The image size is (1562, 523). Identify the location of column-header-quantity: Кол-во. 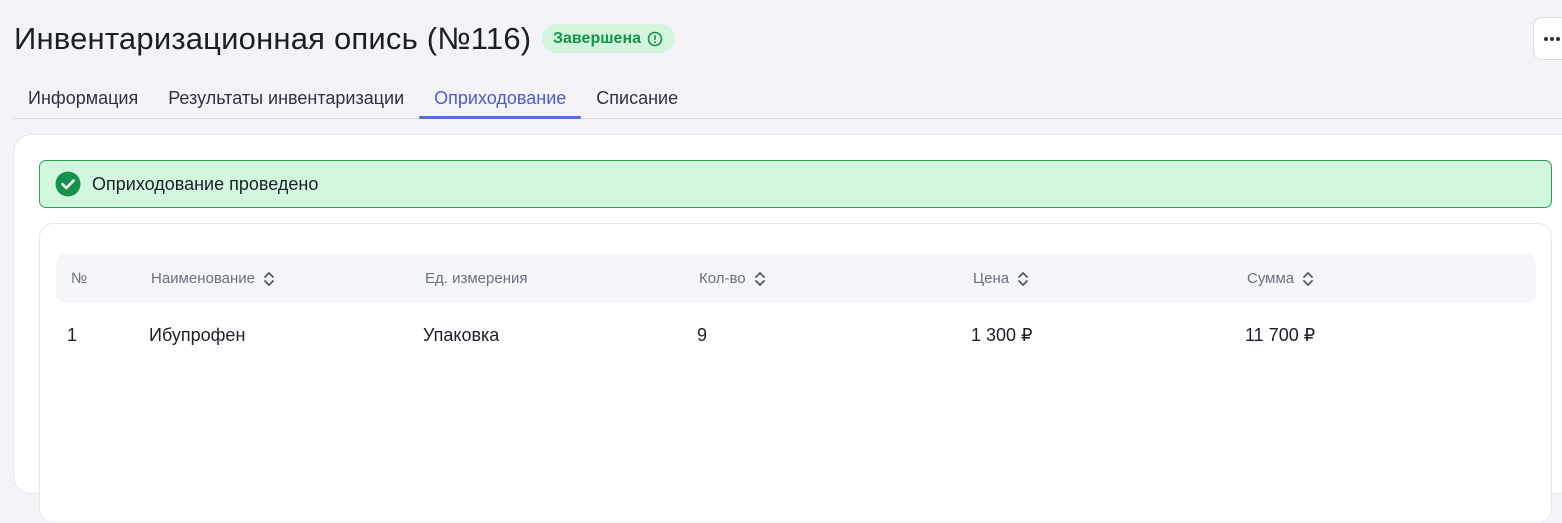
(732, 278).